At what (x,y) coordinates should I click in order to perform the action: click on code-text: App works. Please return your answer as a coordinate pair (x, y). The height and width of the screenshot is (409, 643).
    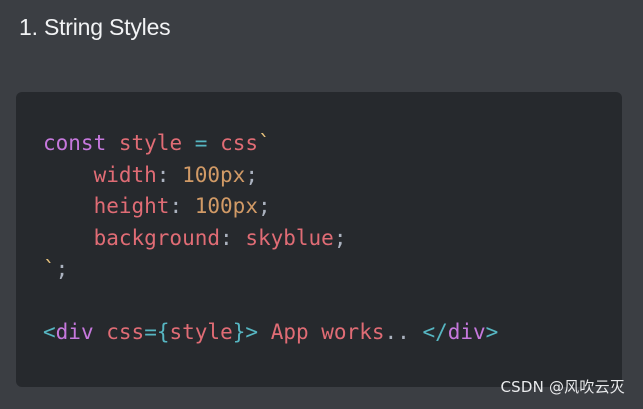
    Looking at the image, I should click on (327, 332).